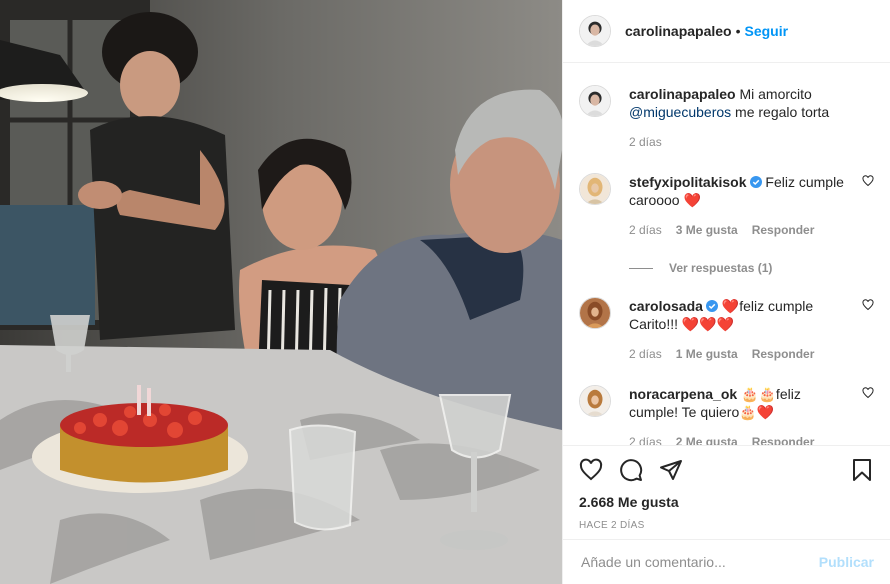 This screenshot has width=890, height=584. What do you see at coordinates (671, 470) in the screenshot?
I see `share-icon` at bounding box center [671, 470].